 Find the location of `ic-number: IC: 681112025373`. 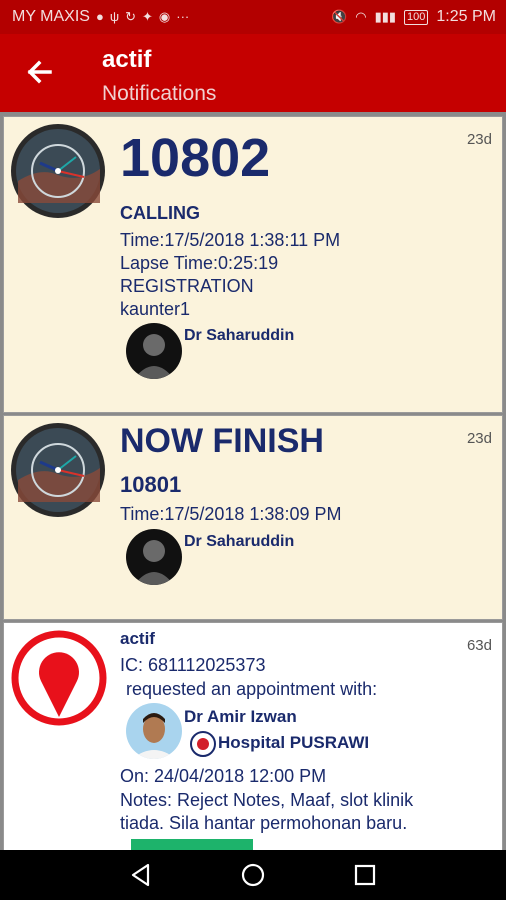

ic-number: IC: 681112025373 is located at coordinates (193, 665).